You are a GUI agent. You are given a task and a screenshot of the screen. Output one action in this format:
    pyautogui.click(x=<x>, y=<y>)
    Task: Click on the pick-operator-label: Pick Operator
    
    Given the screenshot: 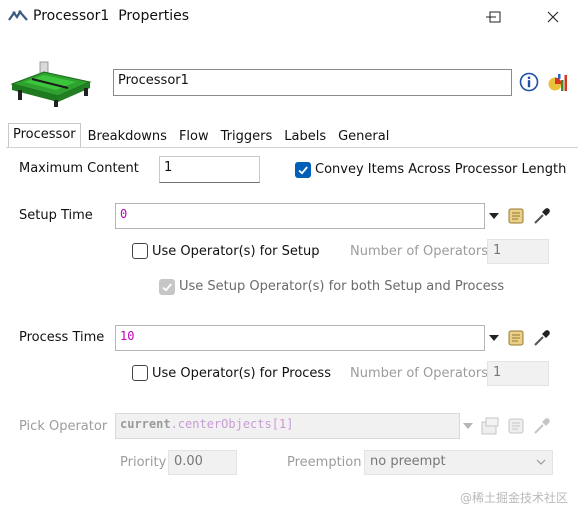 What is the action you would take?
    pyautogui.click(x=63, y=426)
    